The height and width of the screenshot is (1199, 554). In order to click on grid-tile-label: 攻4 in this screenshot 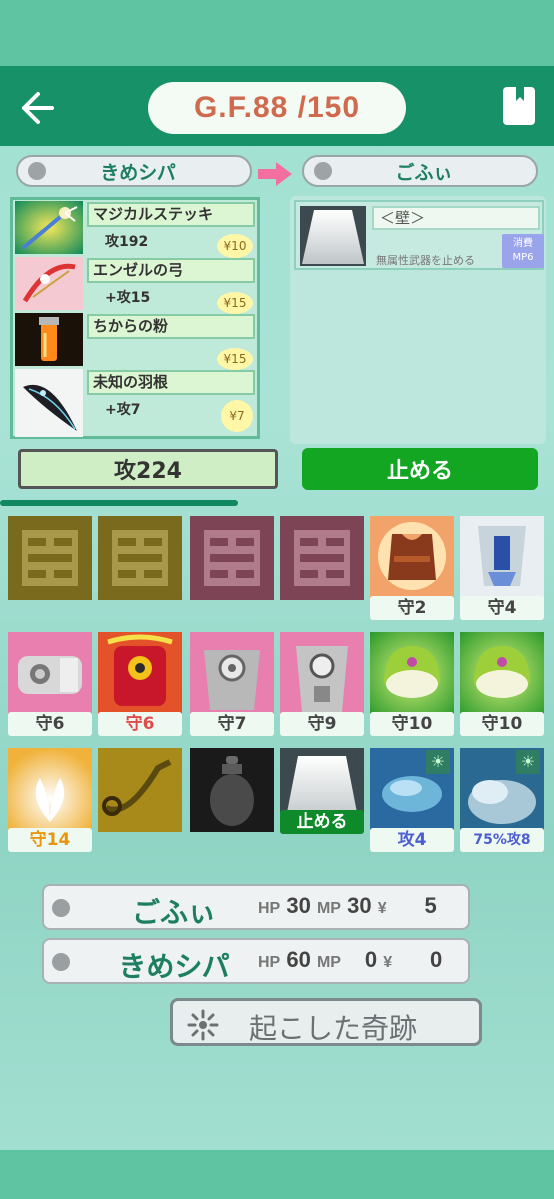, I will do `click(412, 840)`.